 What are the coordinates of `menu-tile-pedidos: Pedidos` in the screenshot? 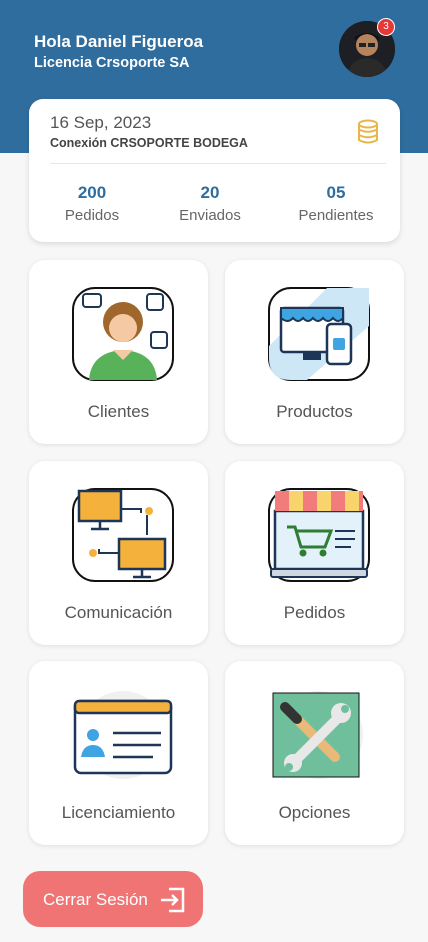 It's located at (314, 553).